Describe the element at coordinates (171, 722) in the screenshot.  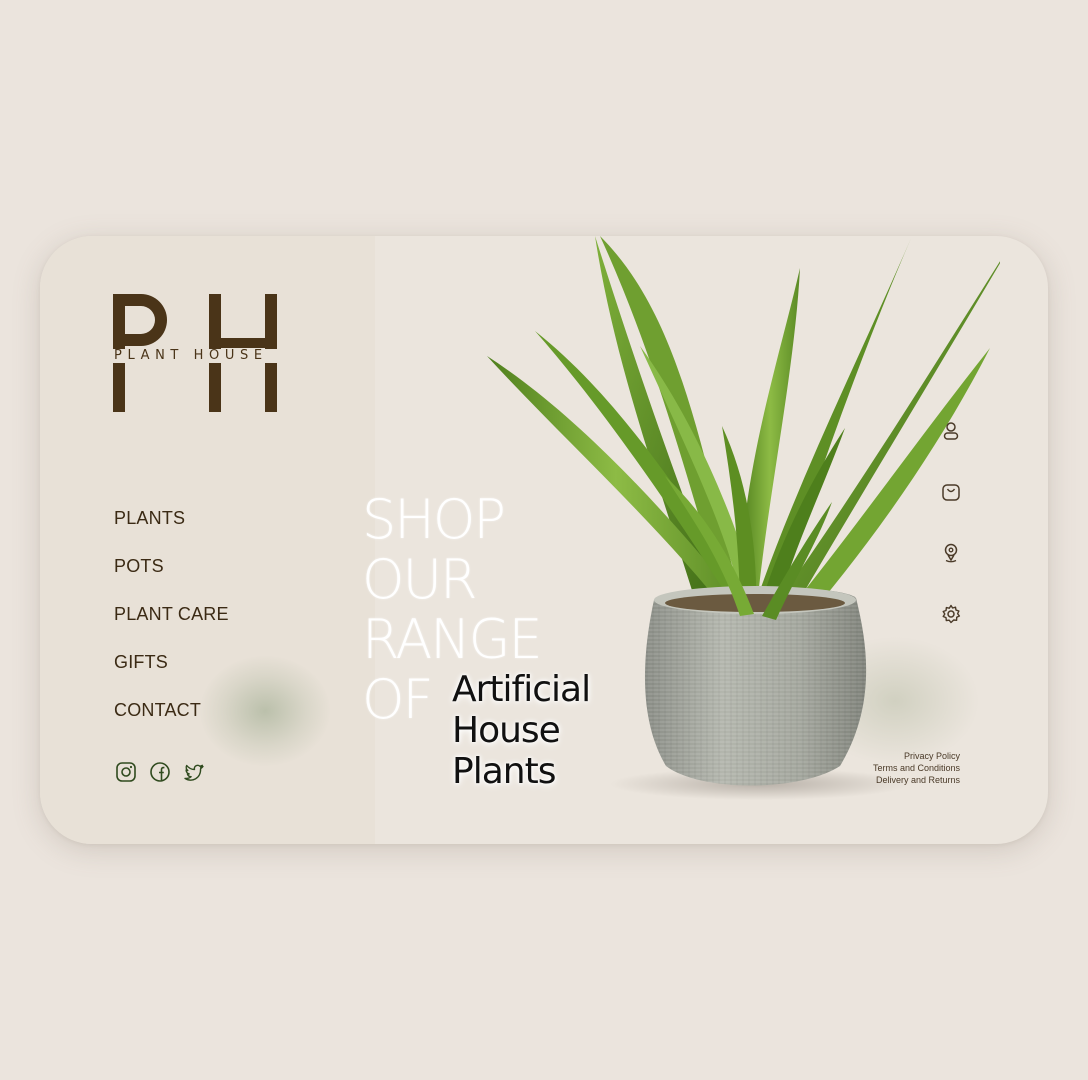
I see `nav-item-contact: CONTACT` at that location.